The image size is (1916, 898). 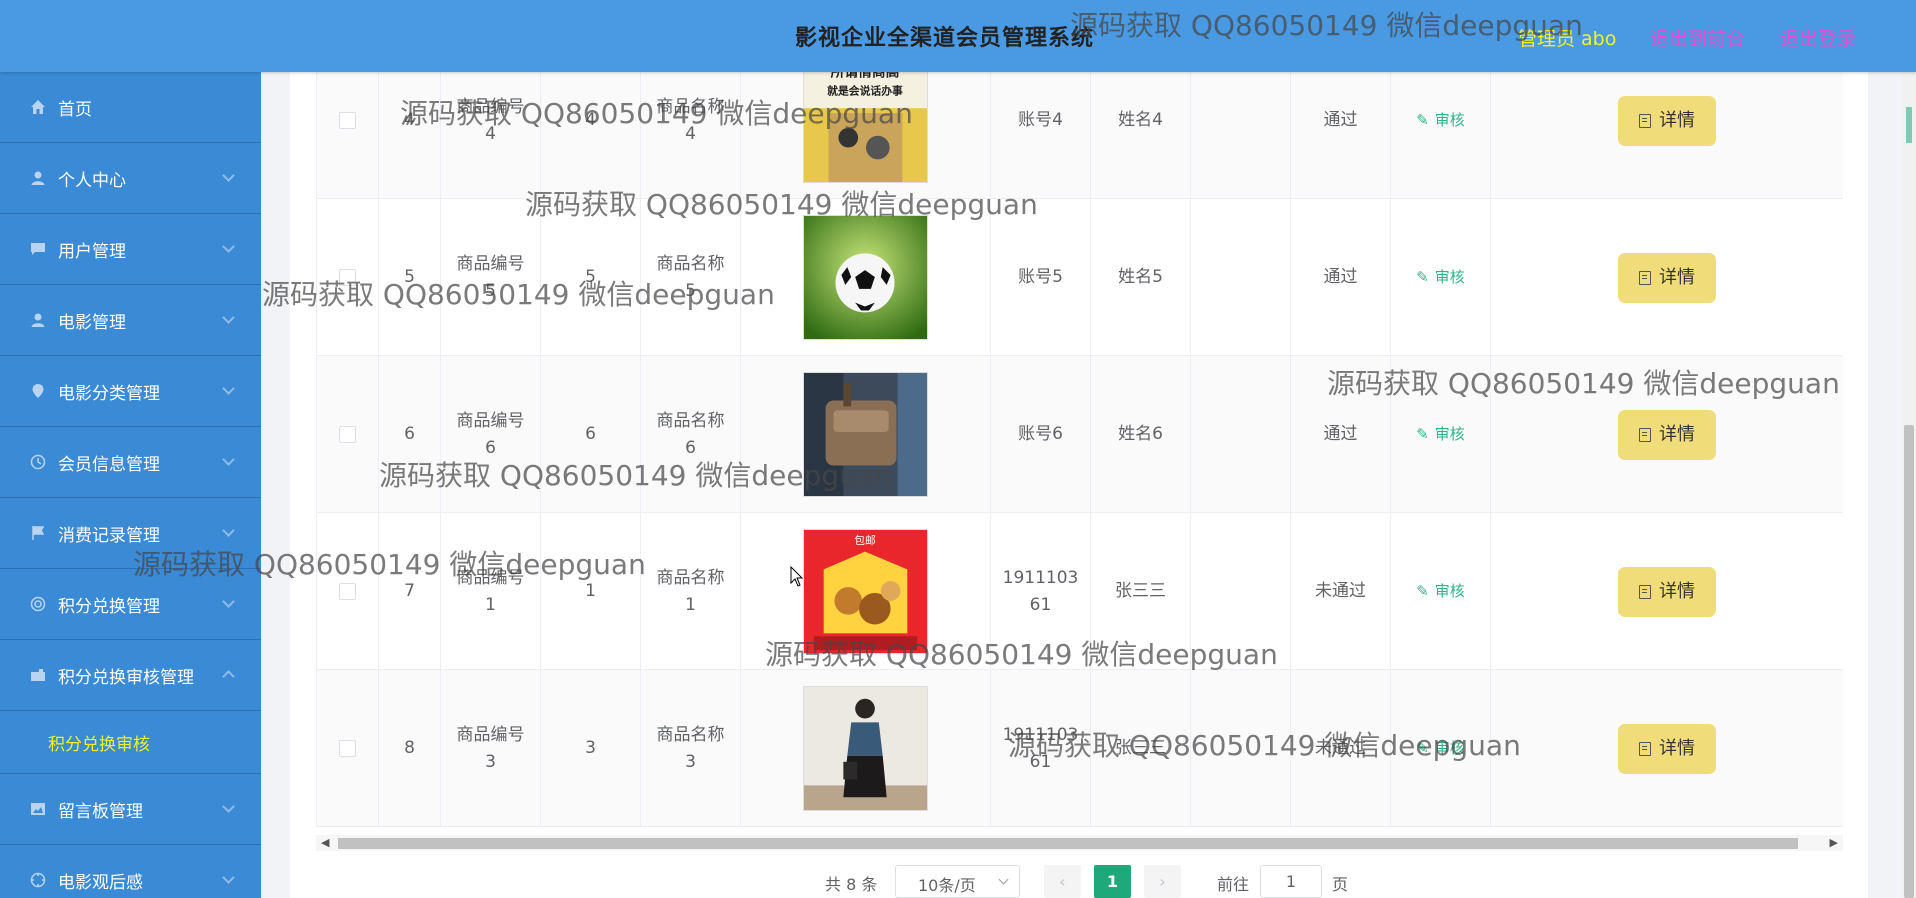 I want to click on account-cell: 账号6, so click(x=1041, y=434).